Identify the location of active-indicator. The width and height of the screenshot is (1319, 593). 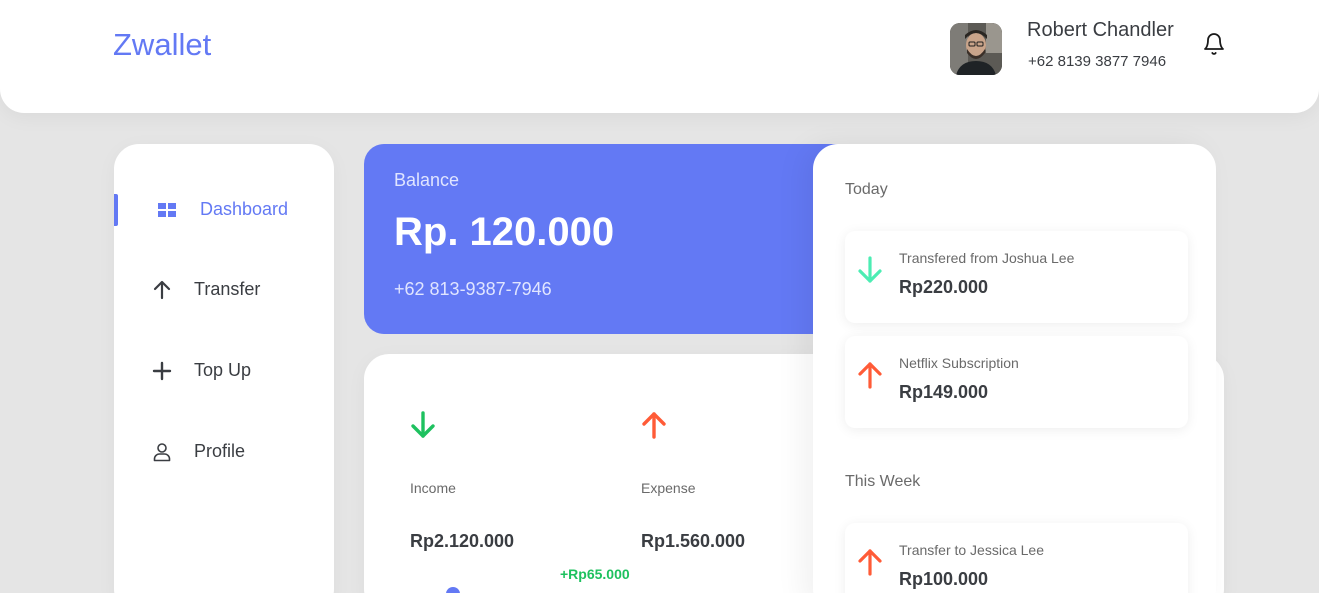
(116, 210).